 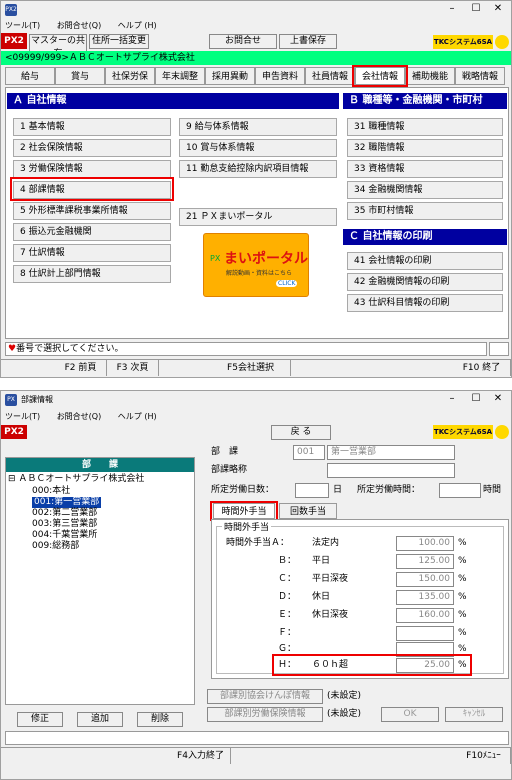 I want to click on menu-item-job-type: 31 職種情報, so click(x=425, y=127).